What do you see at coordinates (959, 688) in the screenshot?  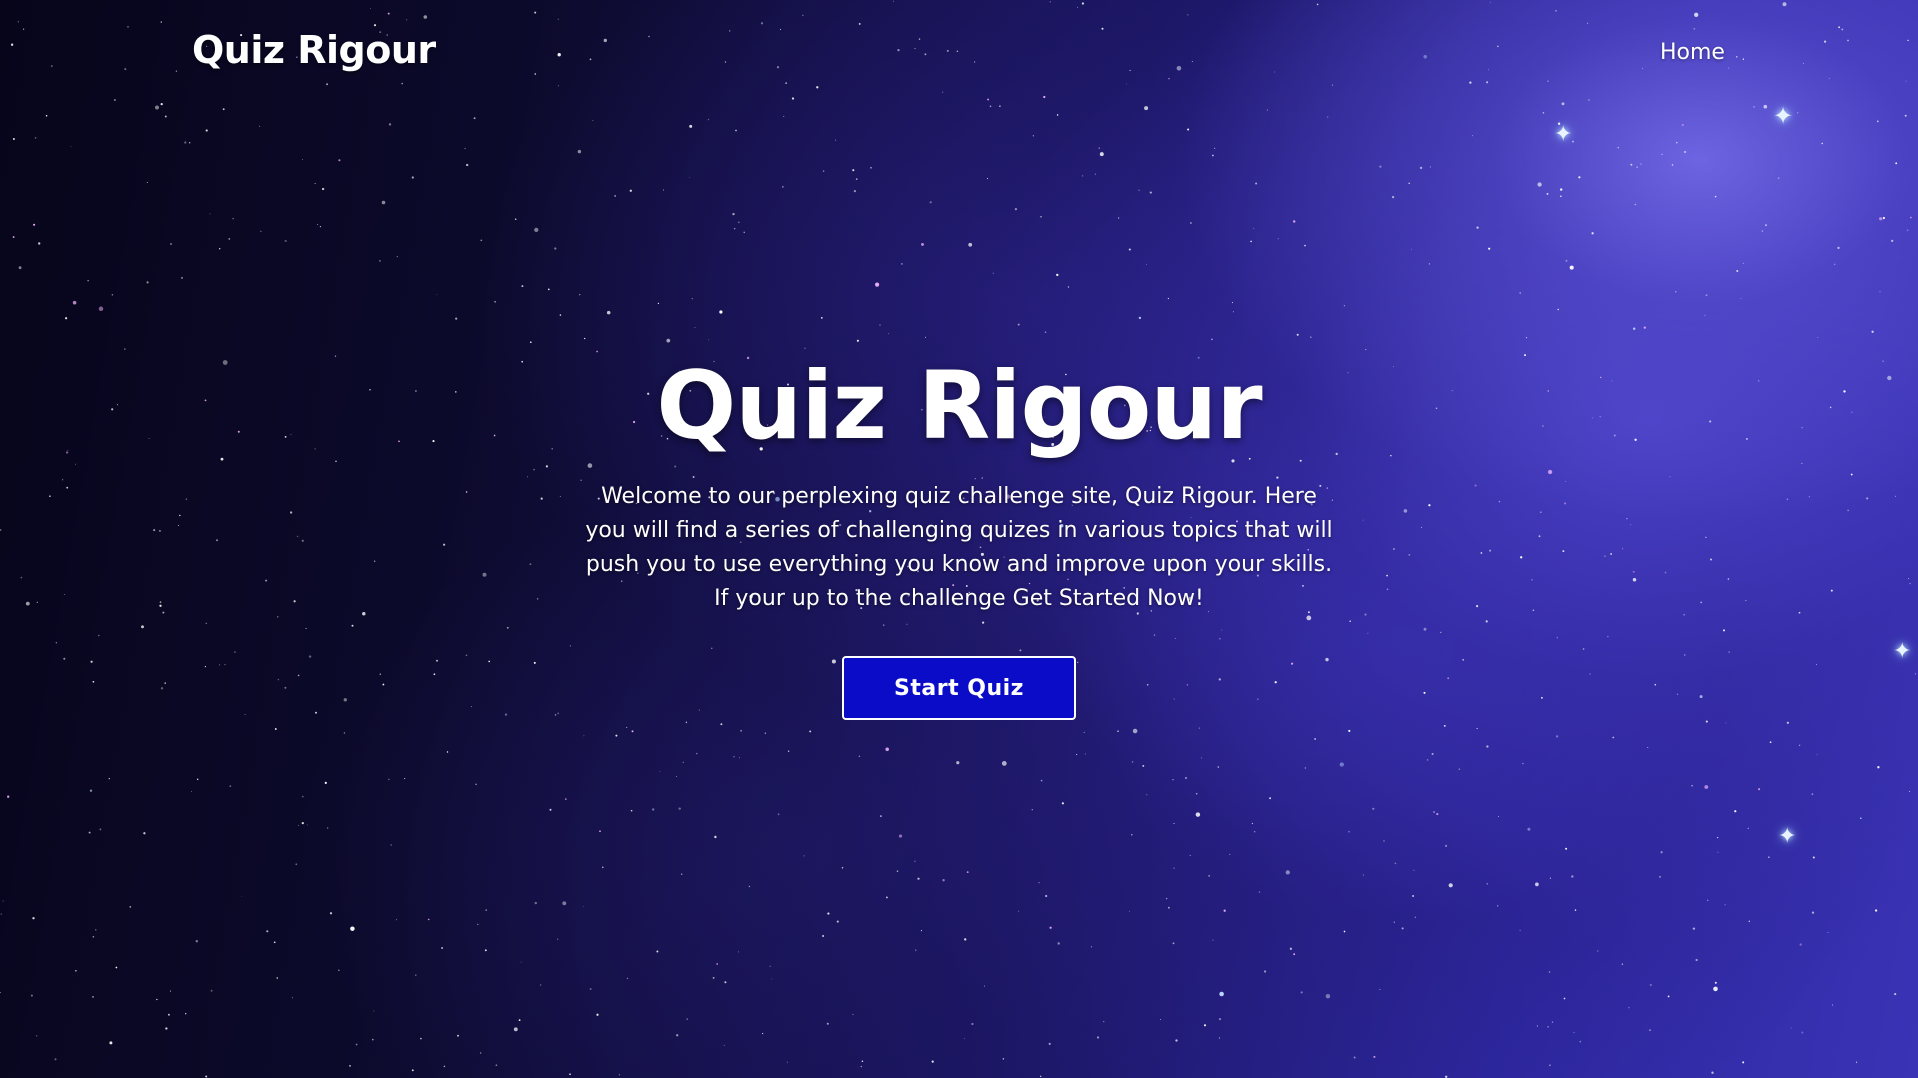 I see `start-quiz-button: Start Quiz` at bounding box center [959, 688].